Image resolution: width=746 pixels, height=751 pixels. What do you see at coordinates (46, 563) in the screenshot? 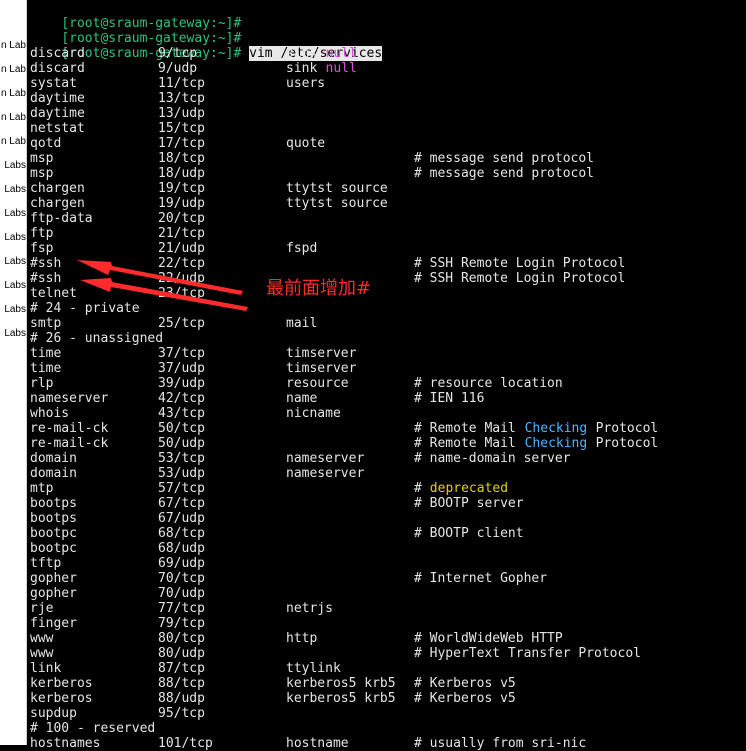
I see `service-name: tftp` at bounding box center [46, 563].